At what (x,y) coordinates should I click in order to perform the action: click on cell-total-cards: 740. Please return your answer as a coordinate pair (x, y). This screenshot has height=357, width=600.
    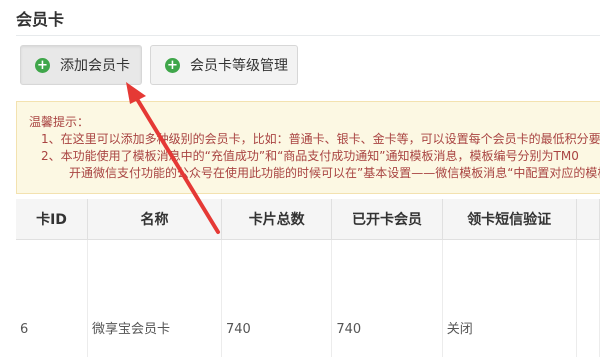
    Looking at the image, I should click on (277, 298).